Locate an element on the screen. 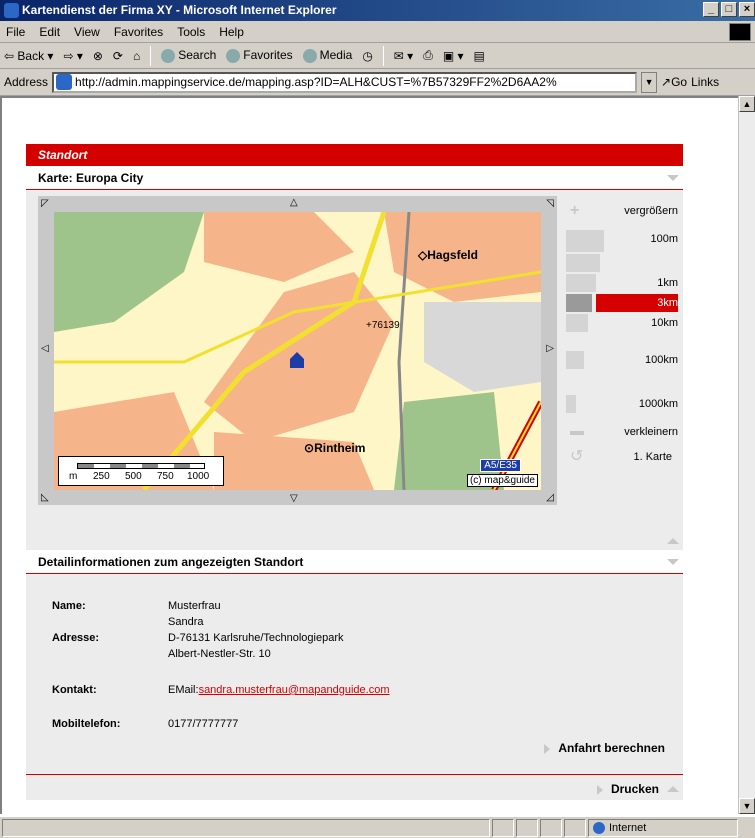  globe-icon is located at coordinates (599, 827).